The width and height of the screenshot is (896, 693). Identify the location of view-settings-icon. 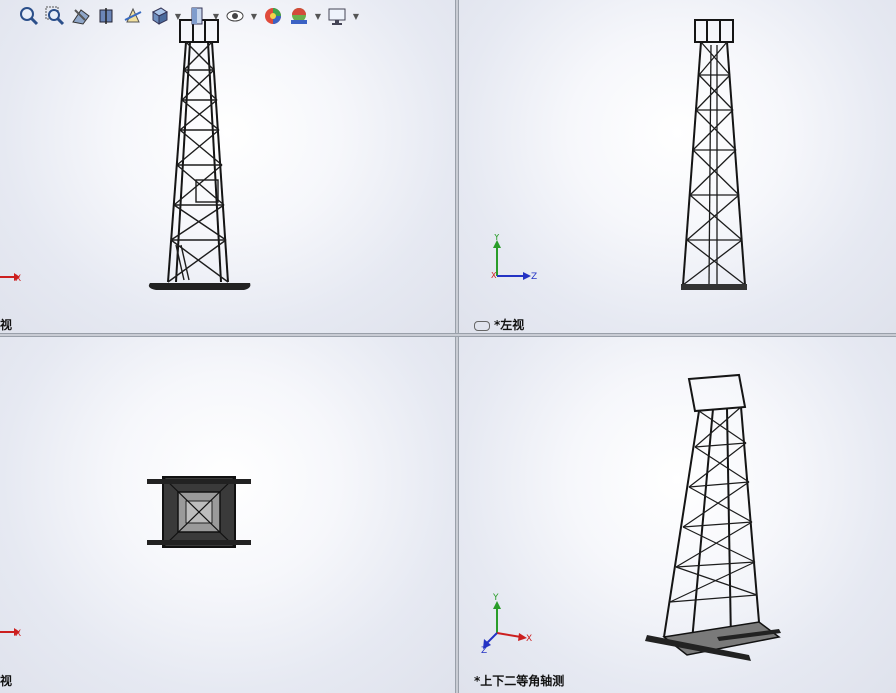
(337, 16).